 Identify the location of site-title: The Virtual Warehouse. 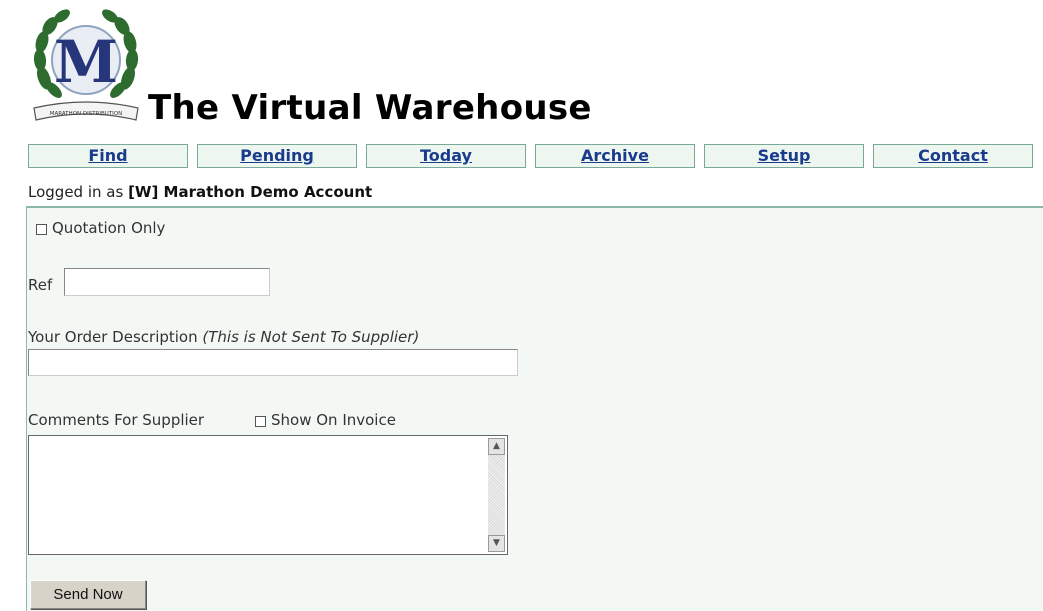
(370, 108).